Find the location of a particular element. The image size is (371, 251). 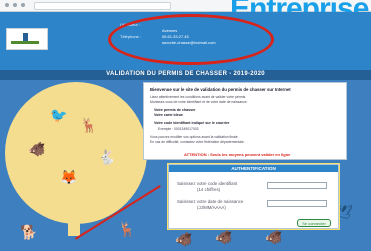

rabbit-icon: 🐇 is located at coordinates (107, 157).